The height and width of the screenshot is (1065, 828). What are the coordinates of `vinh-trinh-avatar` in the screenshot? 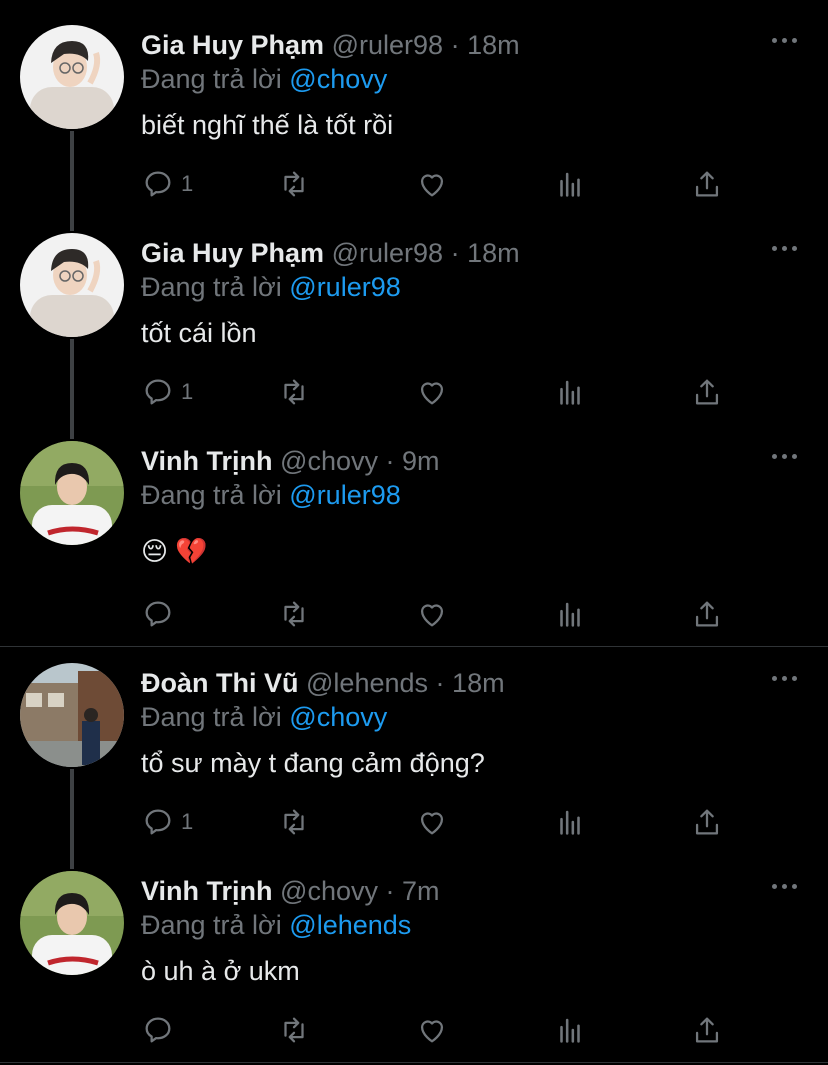 It's located at (72, 923).